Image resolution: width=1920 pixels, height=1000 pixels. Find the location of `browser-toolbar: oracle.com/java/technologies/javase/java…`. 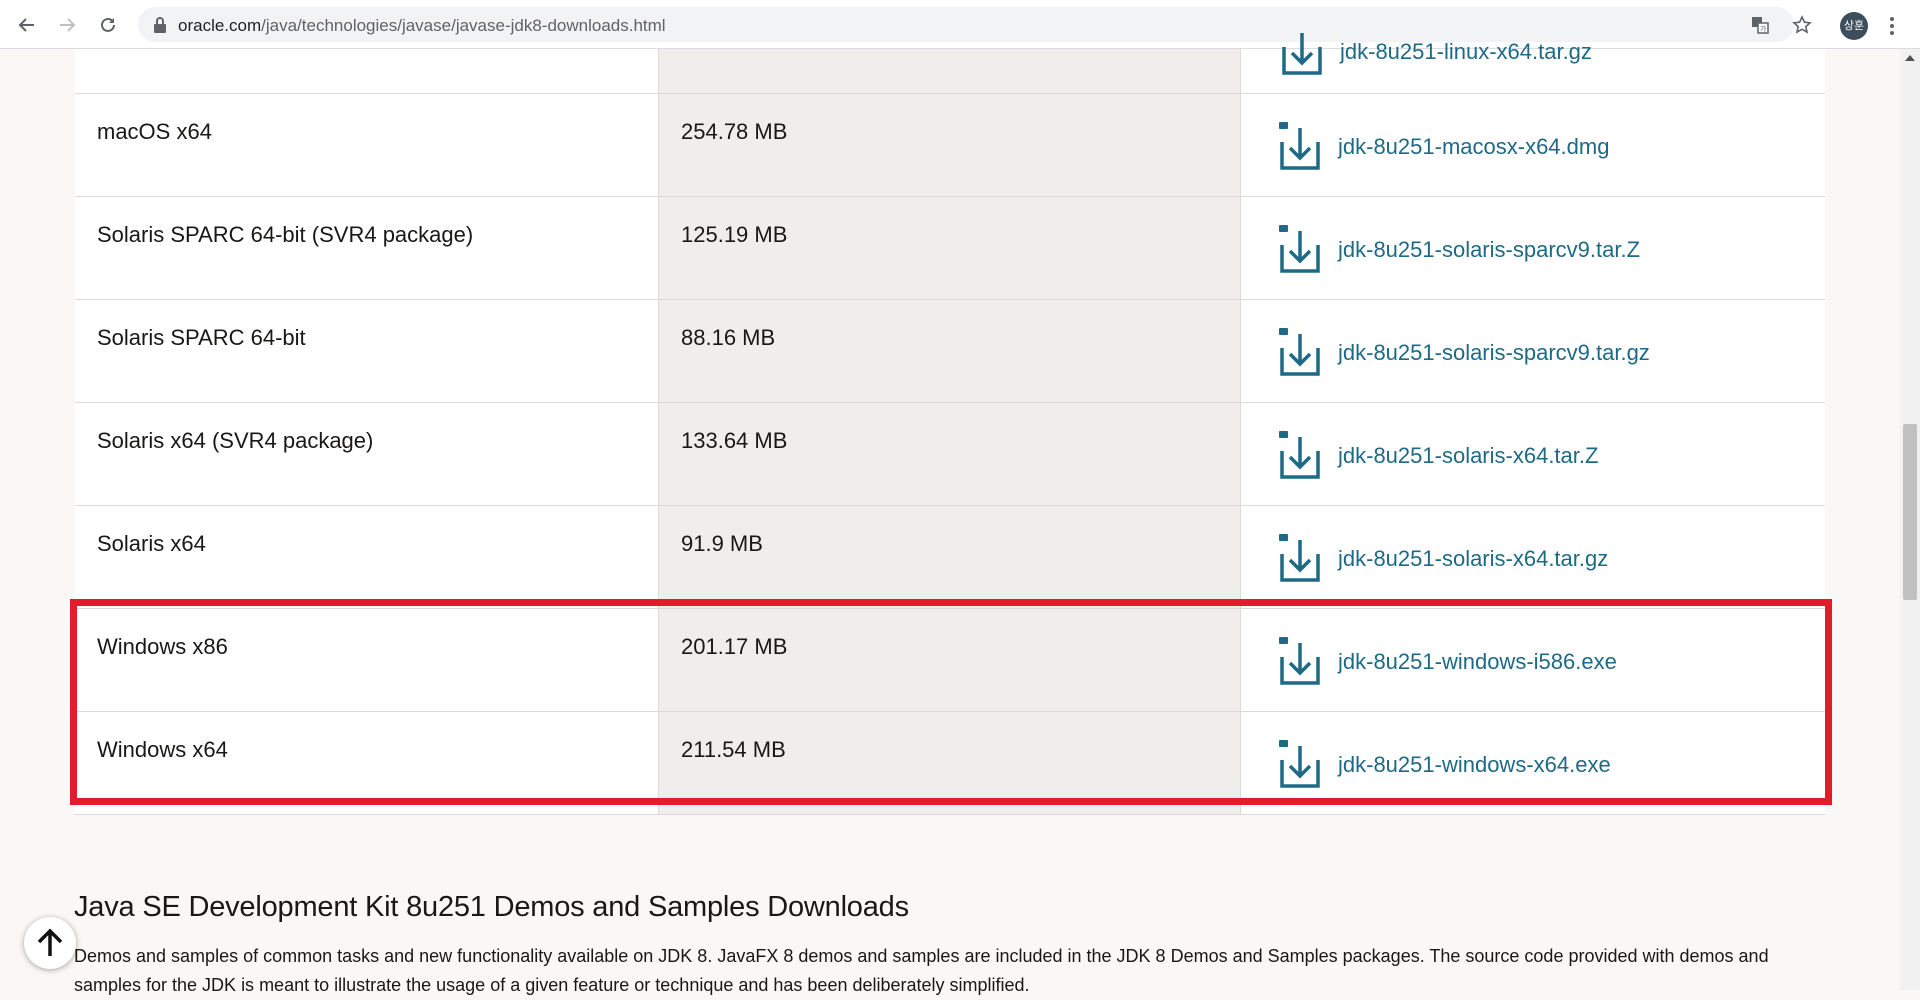

browser-toolbar: oracle.com/java/technologies/javase/java… is located at coordinates (960, 24).